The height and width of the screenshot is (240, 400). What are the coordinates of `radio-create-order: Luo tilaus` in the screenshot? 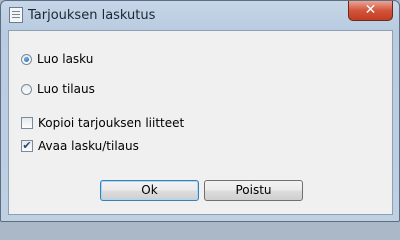 It's located at (58, 89).